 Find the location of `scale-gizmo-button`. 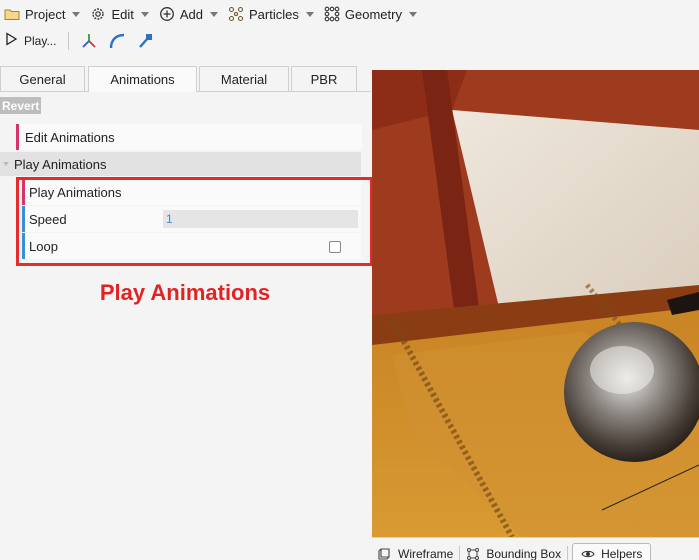

scale-gizmo-button is located at coordinates (145, 41).